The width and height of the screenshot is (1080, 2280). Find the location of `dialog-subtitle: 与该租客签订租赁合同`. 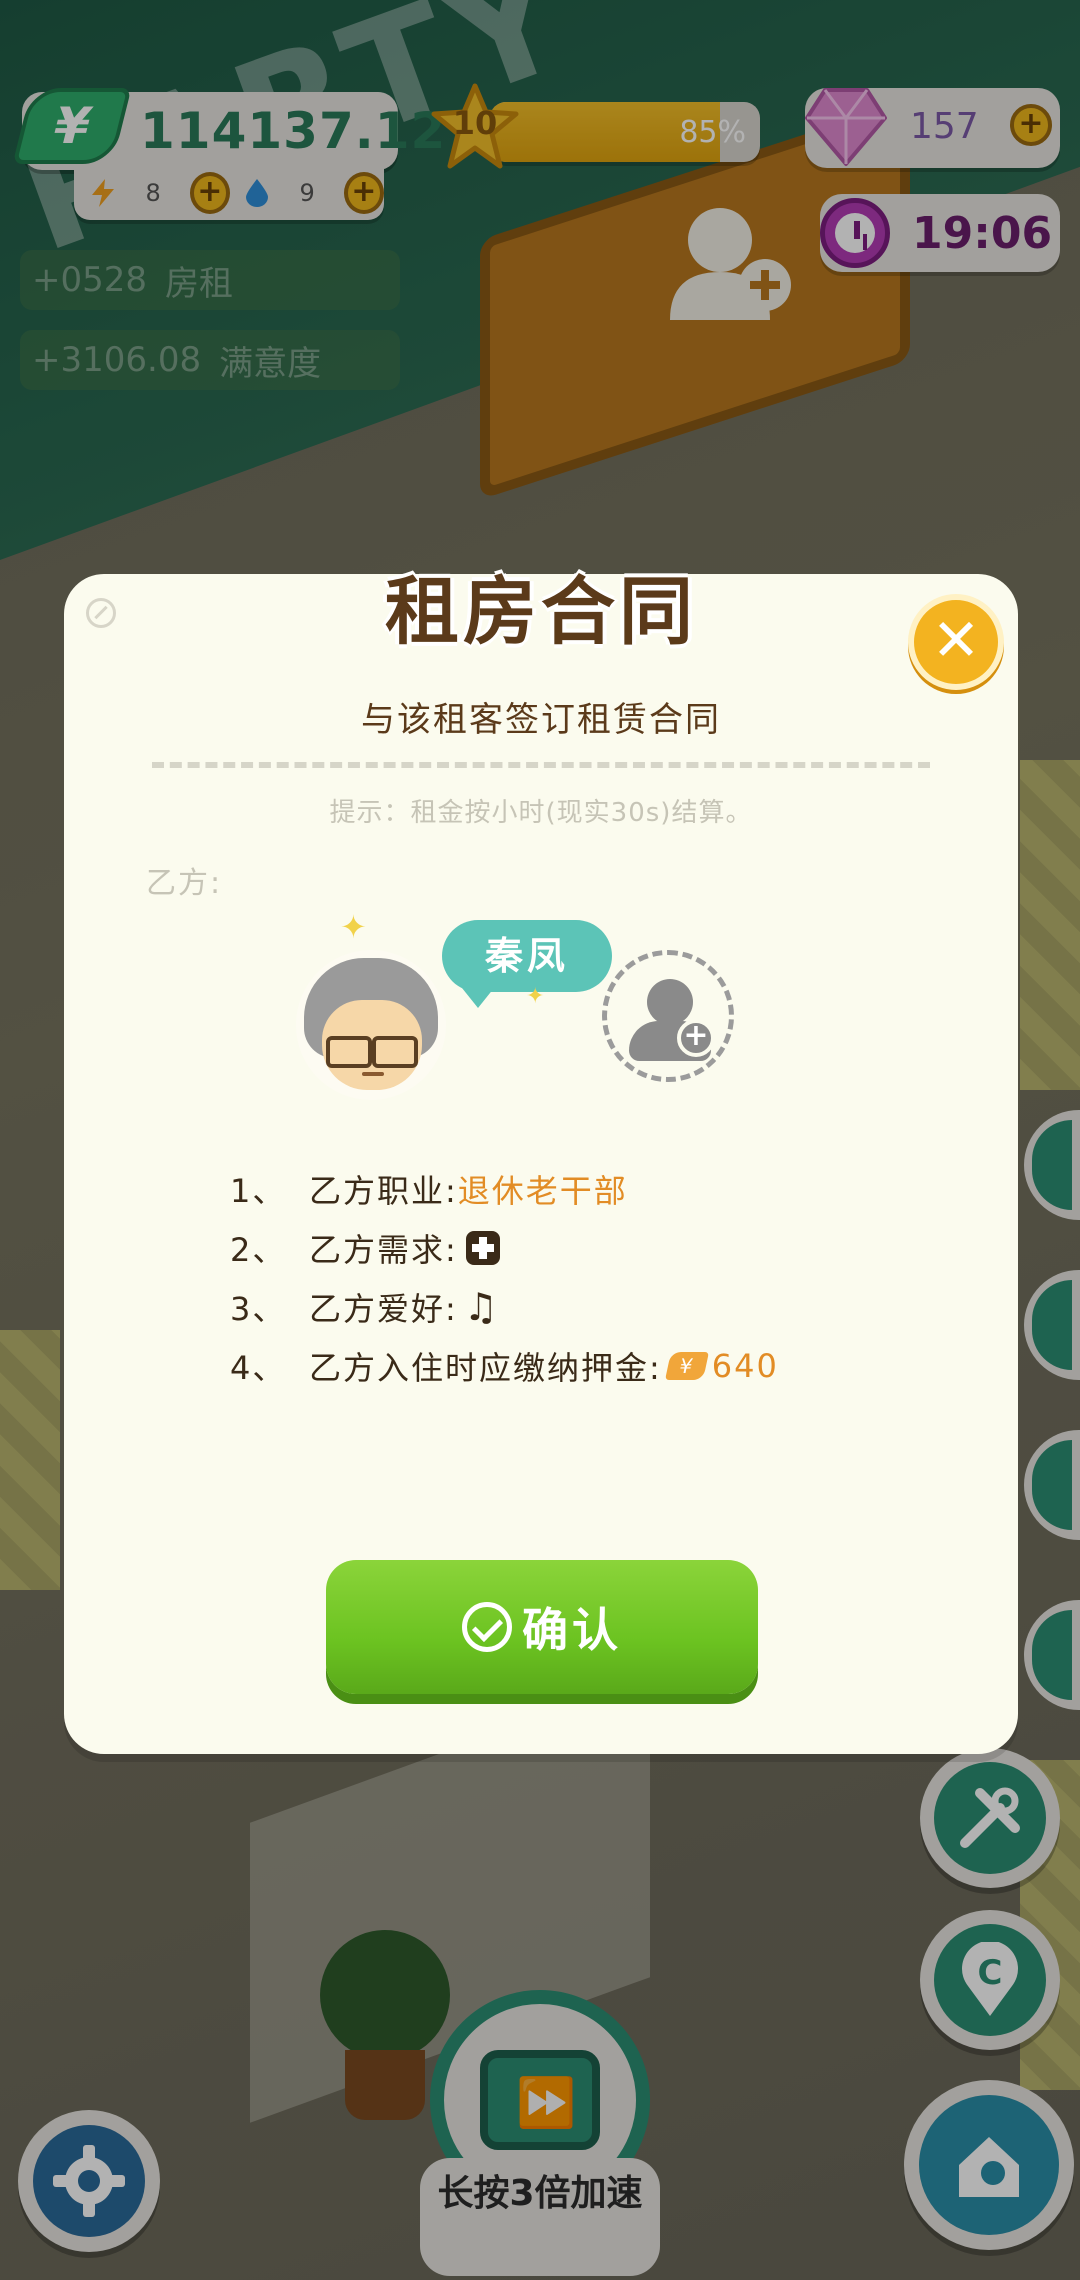

dialog-subtitle: 与该租客签订租赁合同 is located at coordinates (541, 720).